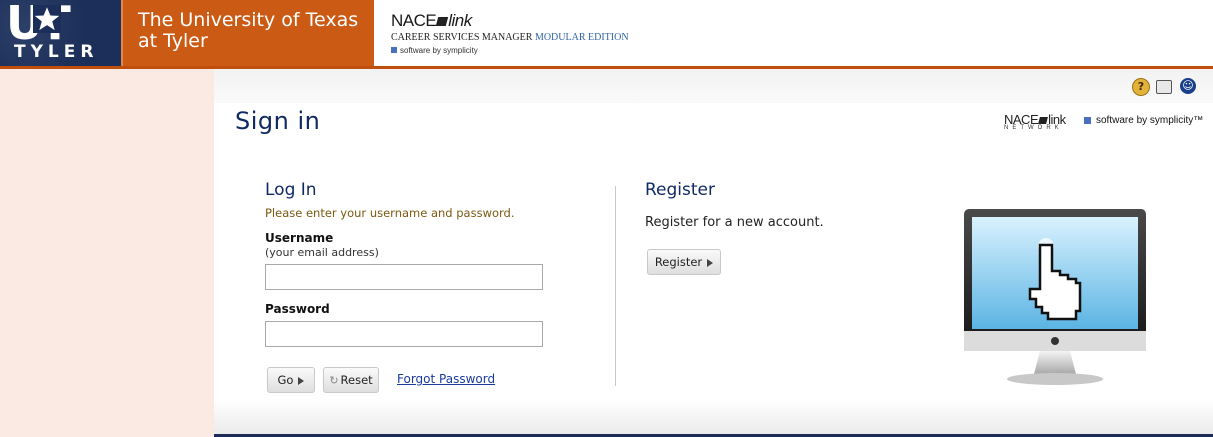 Image resolution: width=1213 pixels, height=437 pixels. I want to click on page-title: Sign in, so click(278, 121).